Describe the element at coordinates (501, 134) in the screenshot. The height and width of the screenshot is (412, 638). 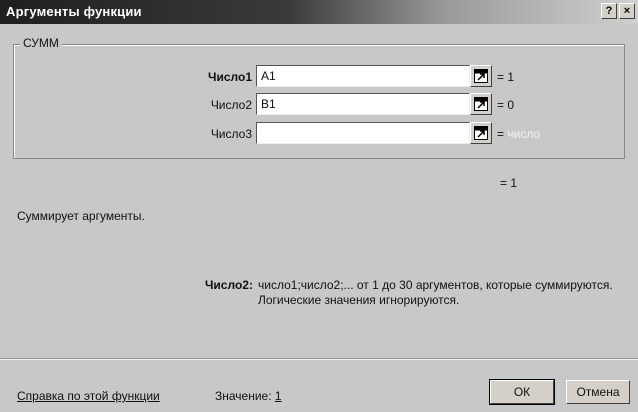
I see `arg3-result-prefix: =` at that location.